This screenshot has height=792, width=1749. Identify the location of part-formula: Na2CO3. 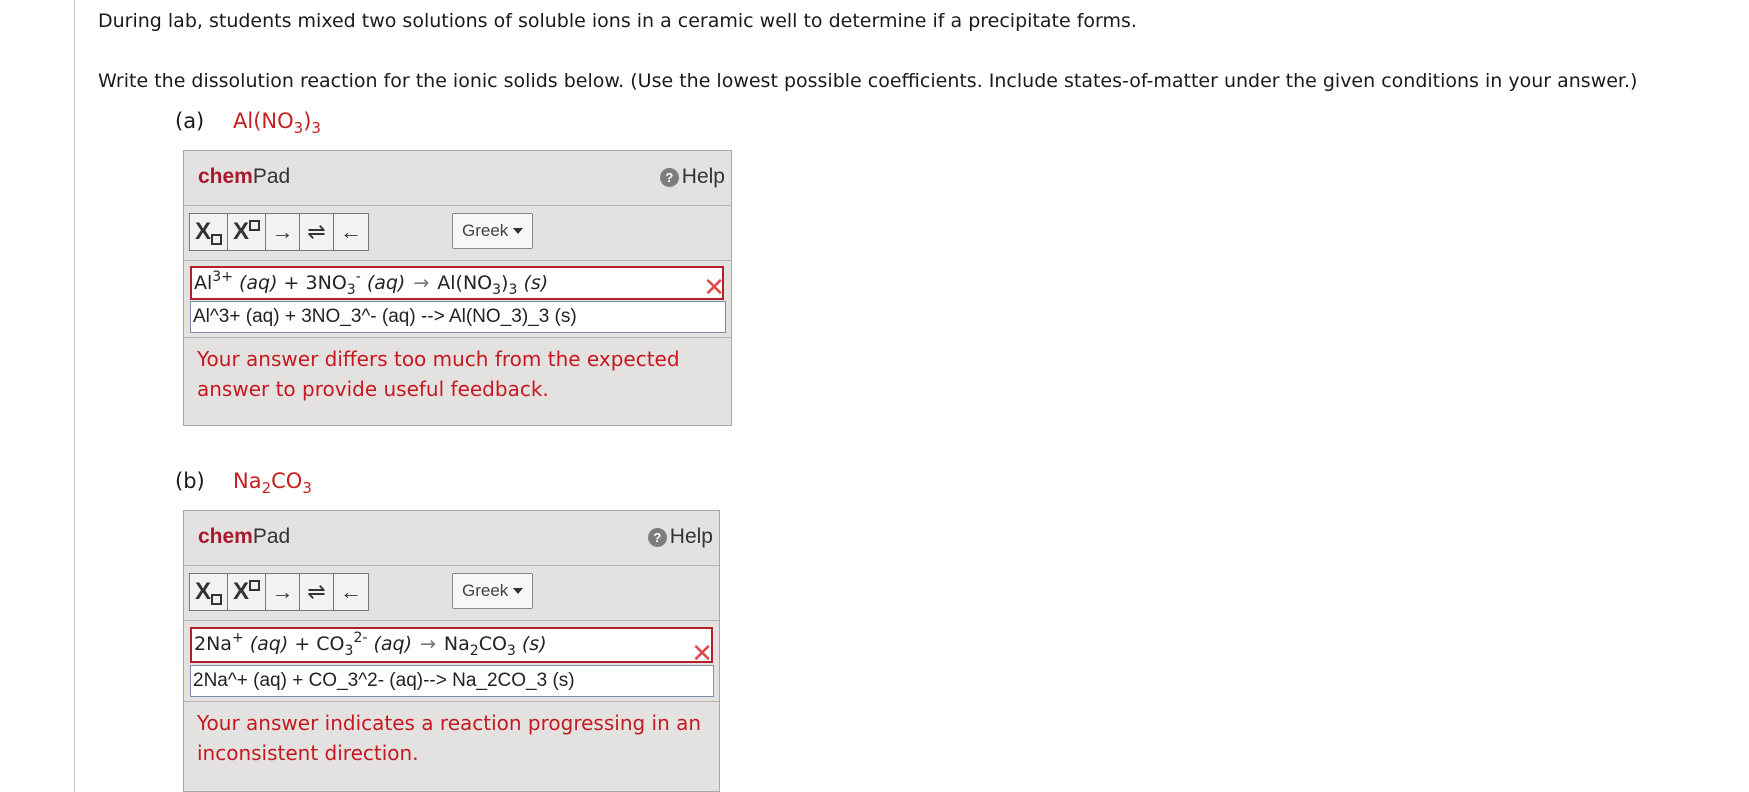
(272, 483).